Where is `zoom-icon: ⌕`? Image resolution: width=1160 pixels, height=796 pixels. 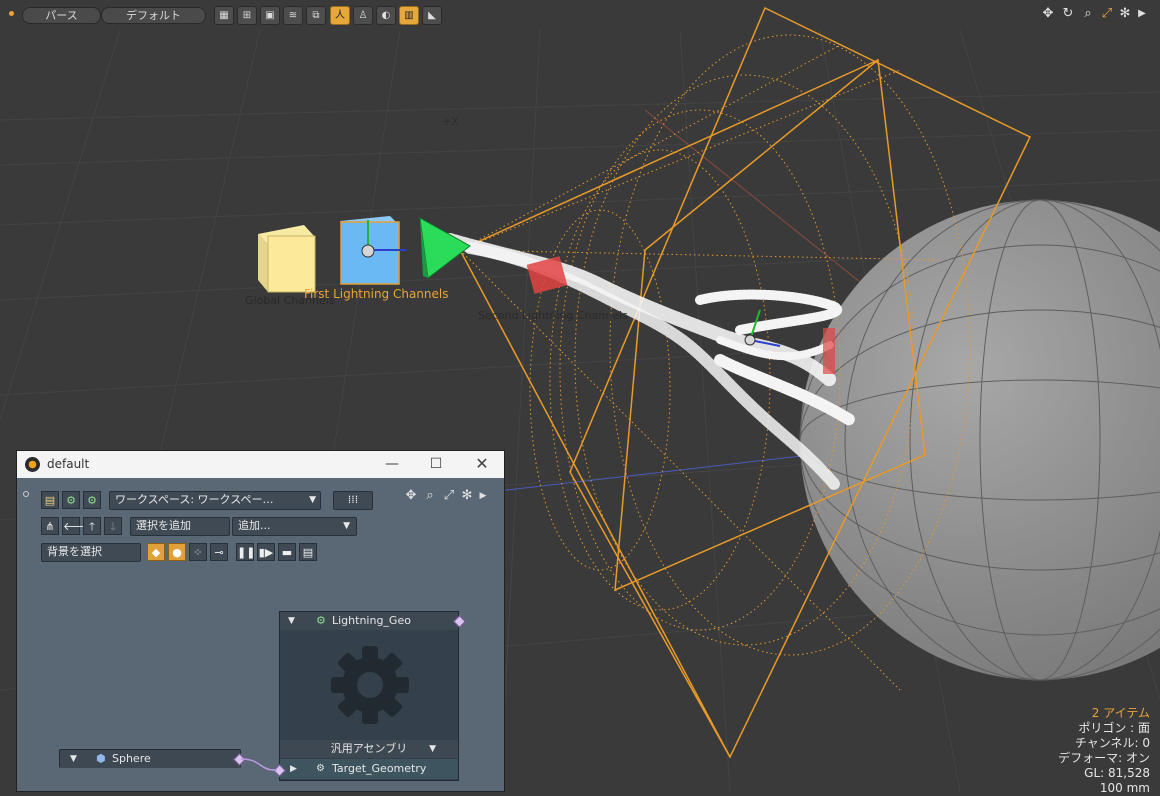
zoom-icon: ⌕ is located at coordinates (430, 496).